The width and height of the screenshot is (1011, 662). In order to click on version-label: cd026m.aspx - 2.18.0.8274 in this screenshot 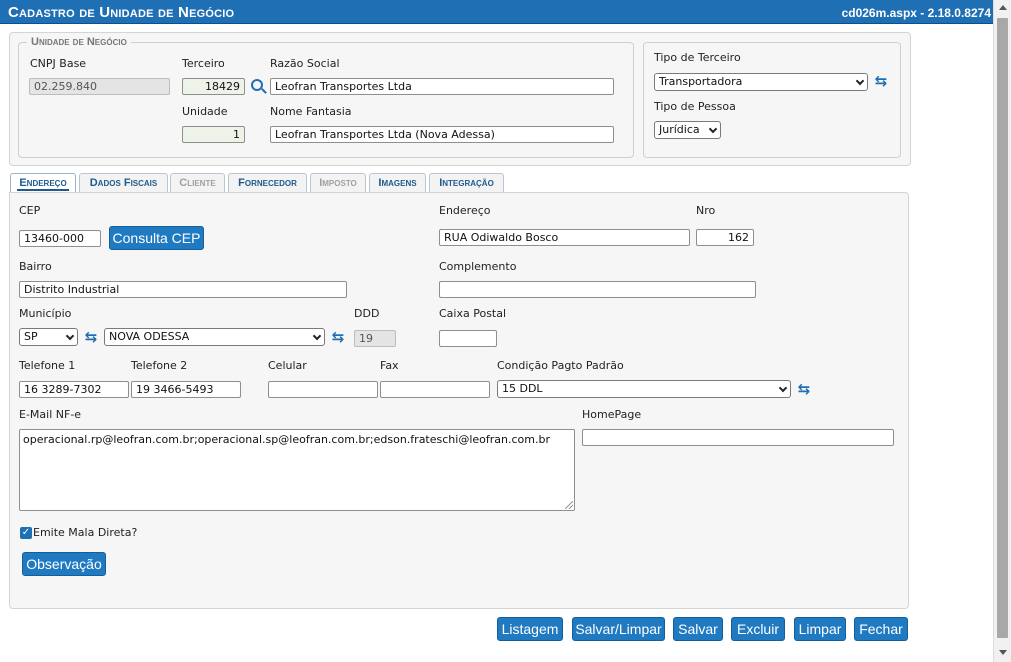, I will do `click(916, 13)`.